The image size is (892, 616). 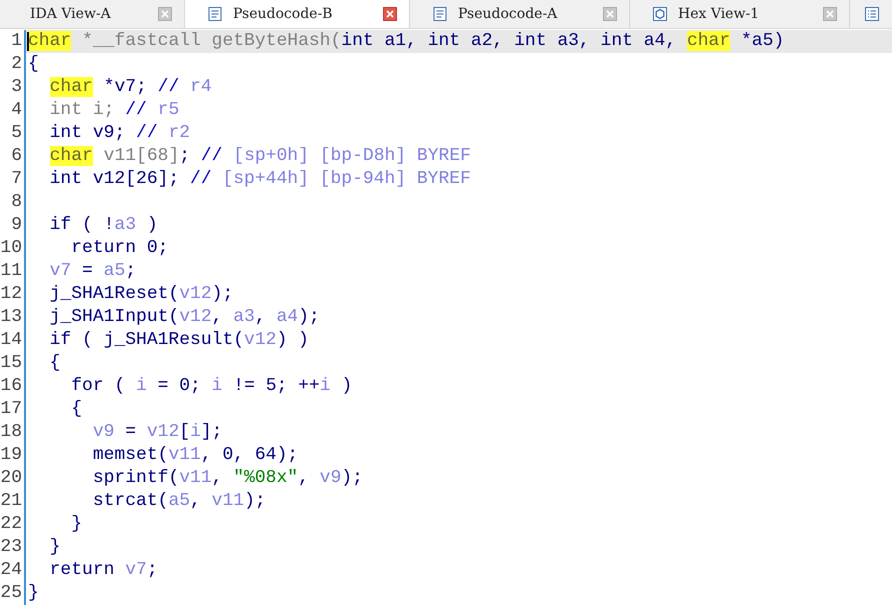 What do you see at coordinates (130, 87) in the screenshot?
I see `code-line: char *v7; // r4` at bounding box center [130, 87].